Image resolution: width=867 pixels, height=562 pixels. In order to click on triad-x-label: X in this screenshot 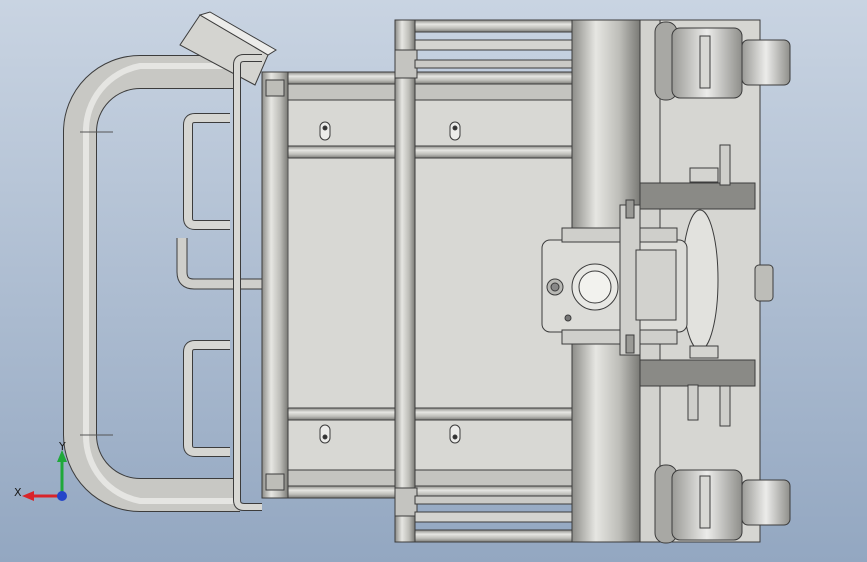, I will do `click(18, 492)`.